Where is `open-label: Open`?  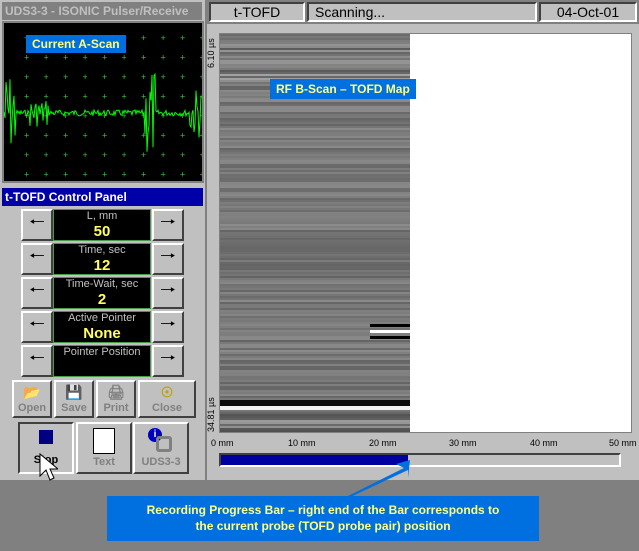
open-label: Open is located at coordinates (32, 408).